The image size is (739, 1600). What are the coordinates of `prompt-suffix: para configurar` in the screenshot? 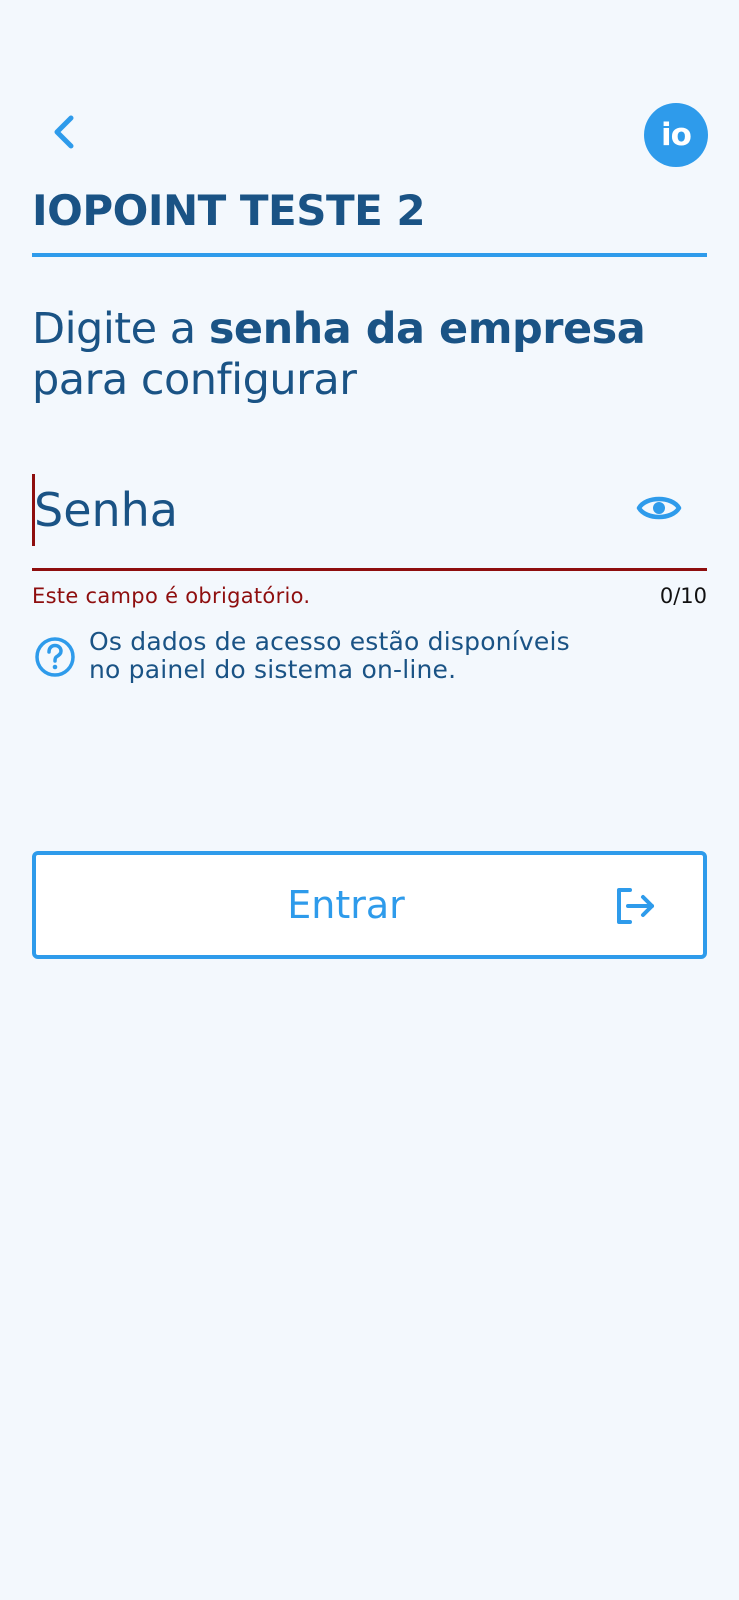 It's located at (194, 380).